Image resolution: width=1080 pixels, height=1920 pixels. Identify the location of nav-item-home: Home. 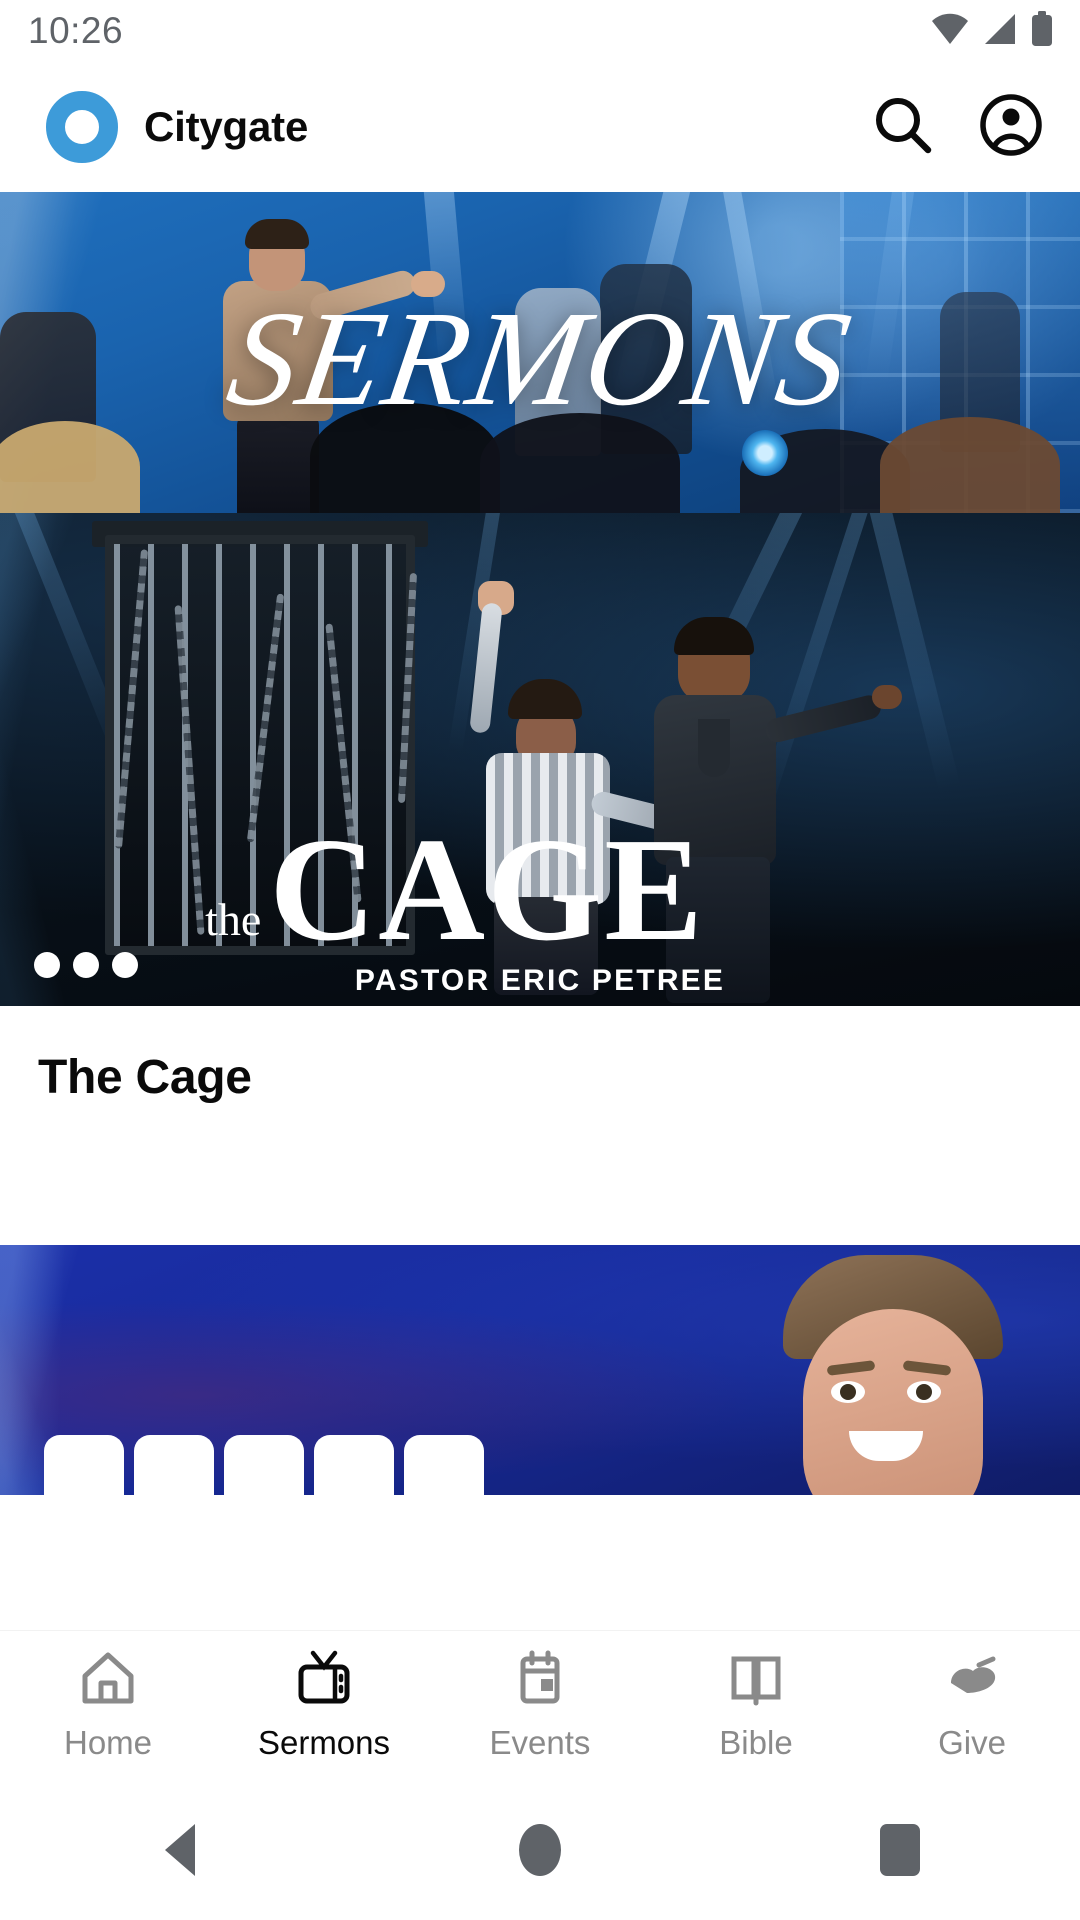
(108, 1705).